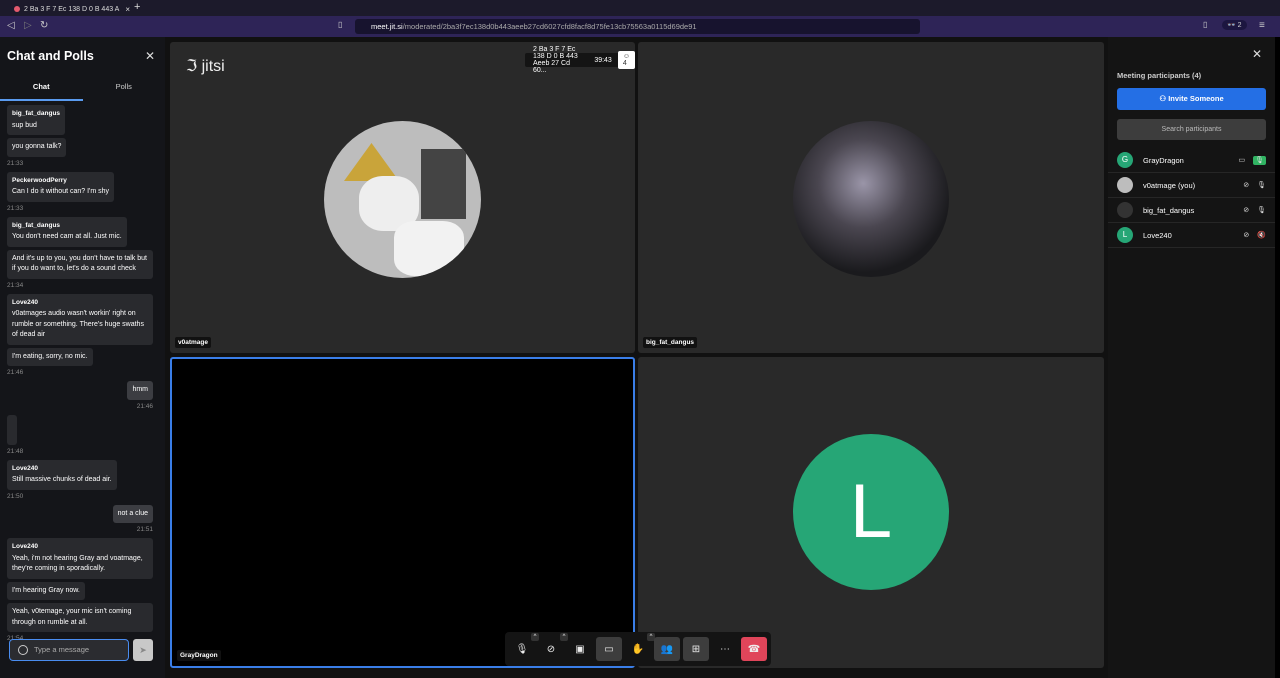 This screenshot has height=678, width=1280. What do you see at coordinates (12, 429) in the screenshot?
I see `chat-message` at bounding box center [12, 429].